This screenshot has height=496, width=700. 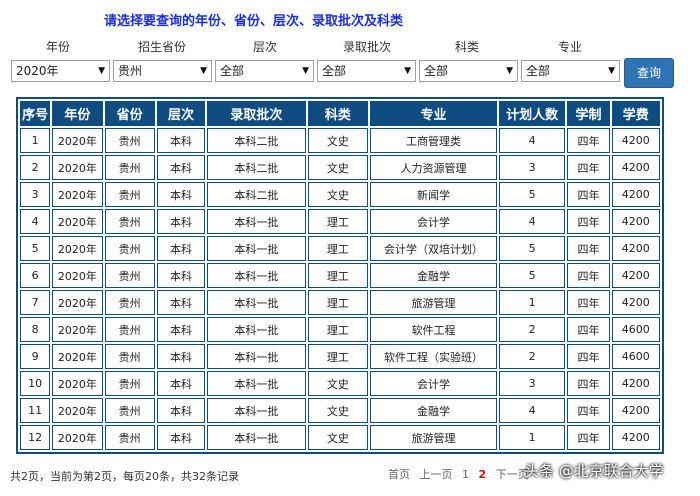 What do you see at coordinates (340, 248) in the screenshot?
I see `table-row: 5 2020年 贵州 本科 本科一批 理工 会计学（双培计划） 5 四年 4200` at bounding box center [340, 248].